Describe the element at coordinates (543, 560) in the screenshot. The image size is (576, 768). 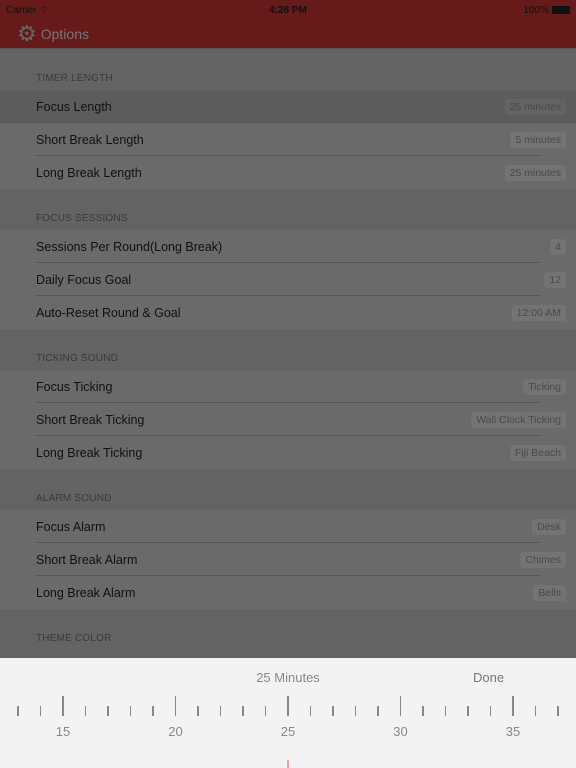
I see `row-value: Chimes` at that location.